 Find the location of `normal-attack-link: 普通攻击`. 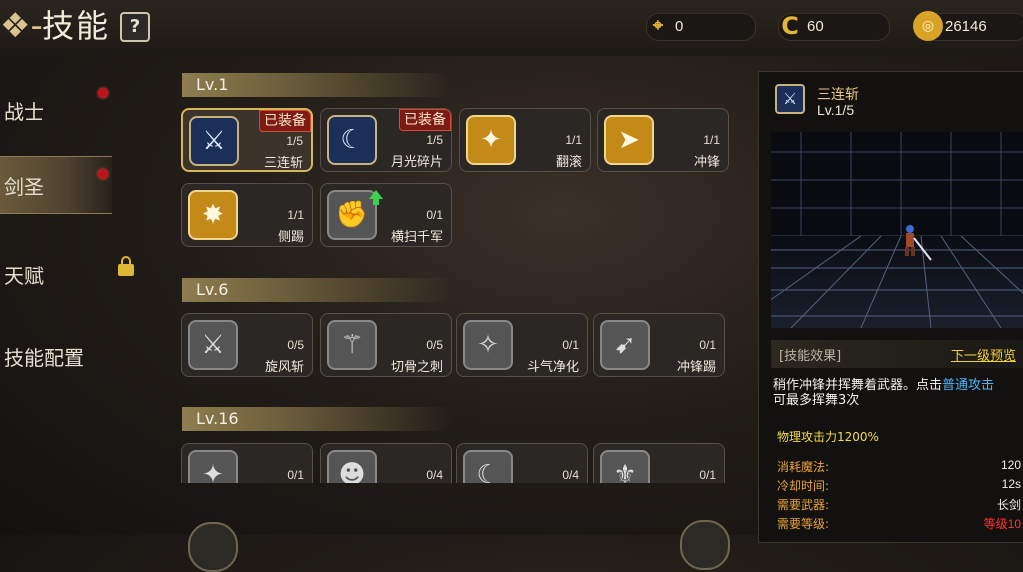

normal-attack-link: 普通攻击 is located at coordinates (968, 385).